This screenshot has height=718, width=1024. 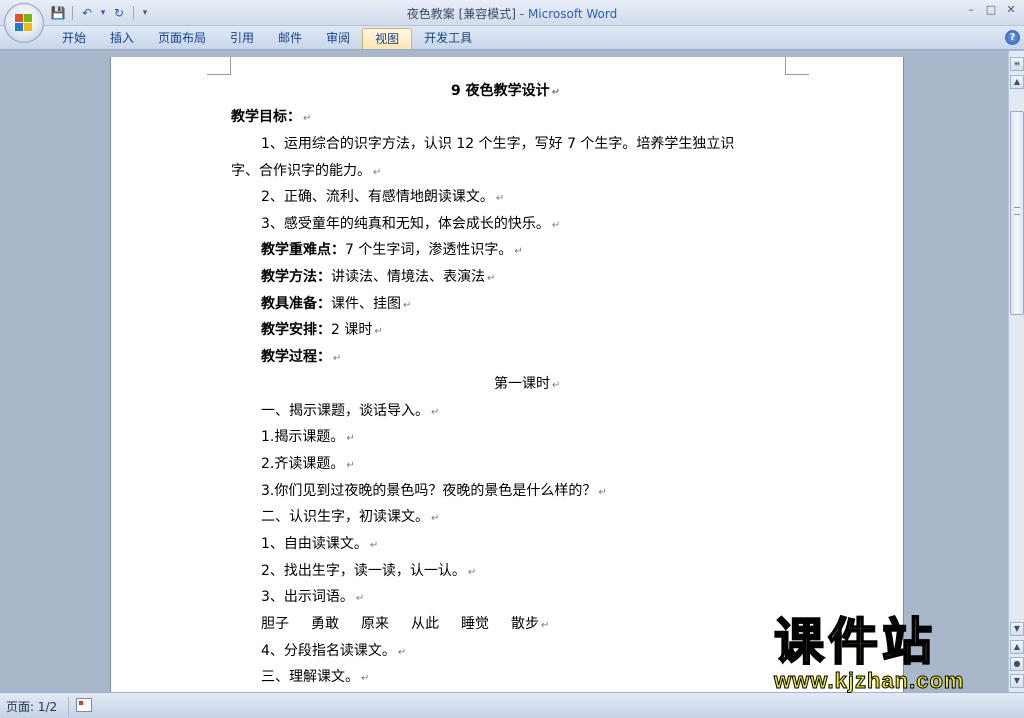 What do you see at coordinates (338, 38) in the screenshot?
I see `tab-review: 审阅` at bounding box center [338, 38].